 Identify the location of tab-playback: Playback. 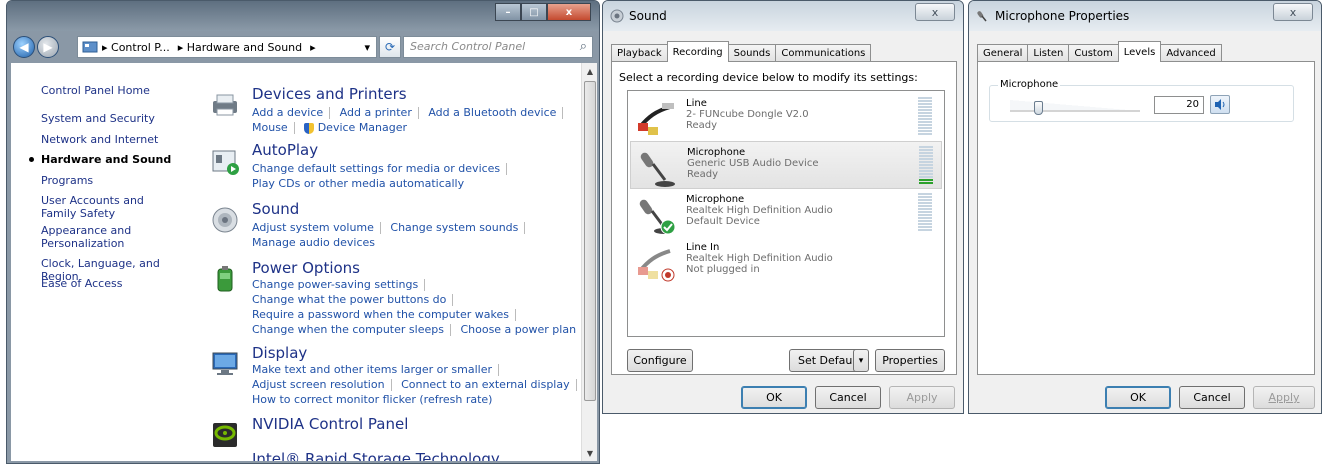
(639, 53).